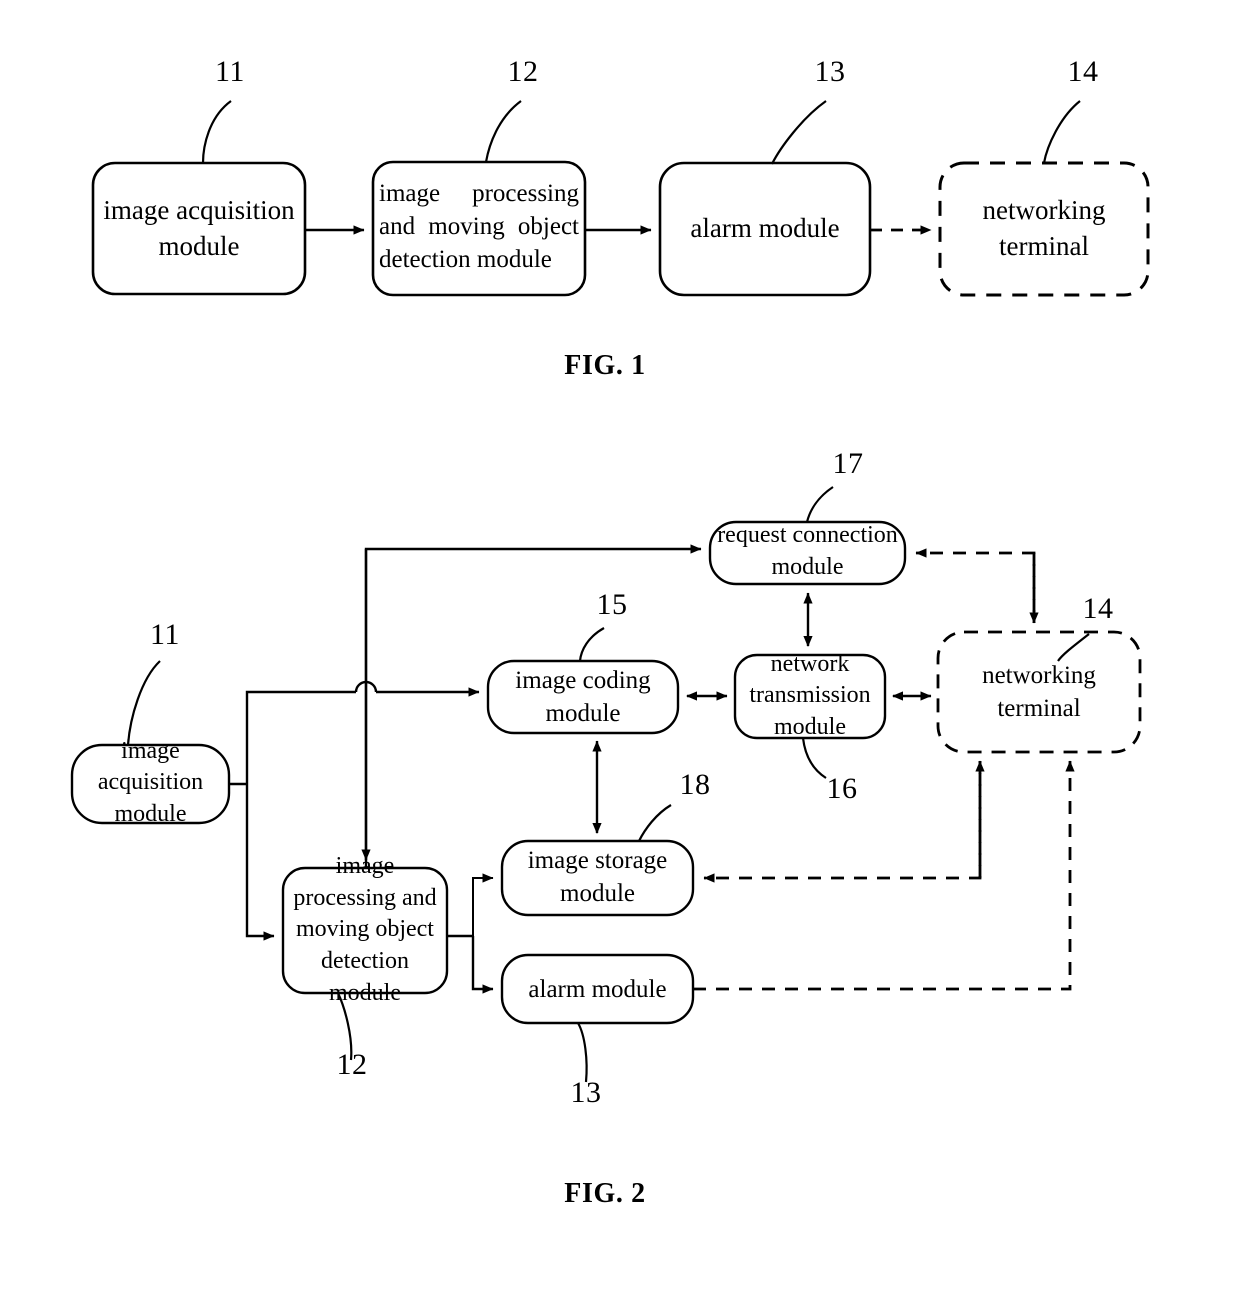 The width and height of the screenshot is (1240, 1290). I want to click on fig2-label-networking-terminal: networking terminal, so click(1039, 692).